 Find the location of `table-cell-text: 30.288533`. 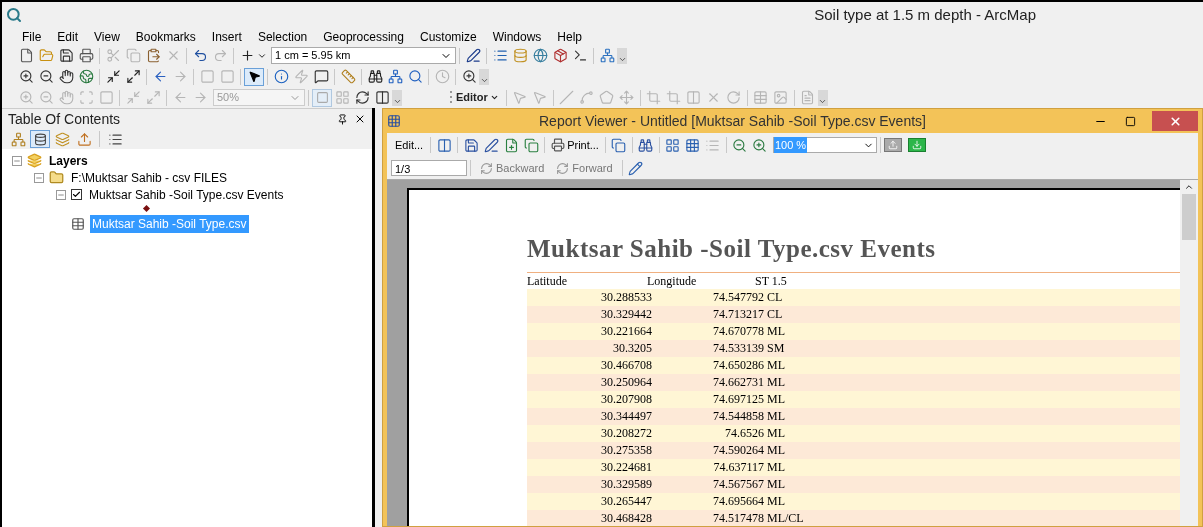

table-cell-text: 30.288533 is located at coordinates (626, 297).